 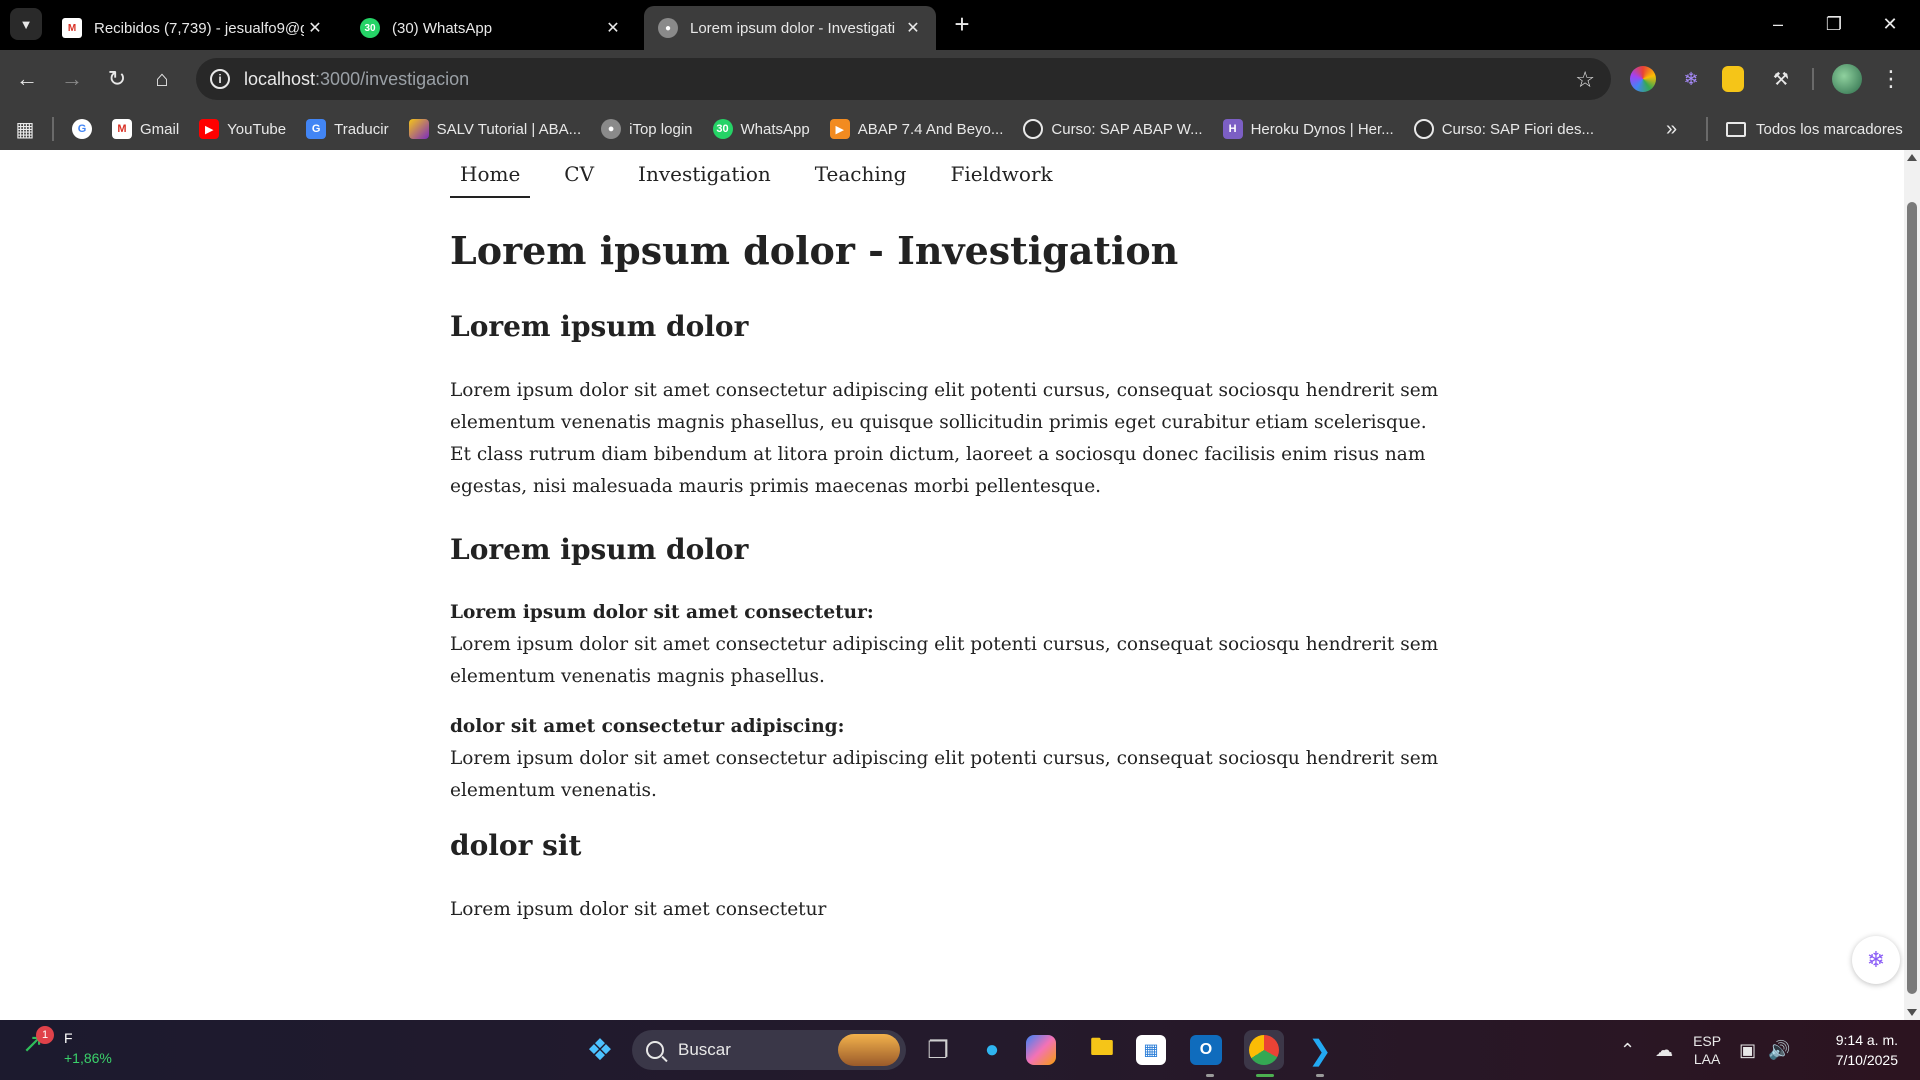 I want to click on extensions-puzzle-icon: ⚒, so click(x=1781, y=79).